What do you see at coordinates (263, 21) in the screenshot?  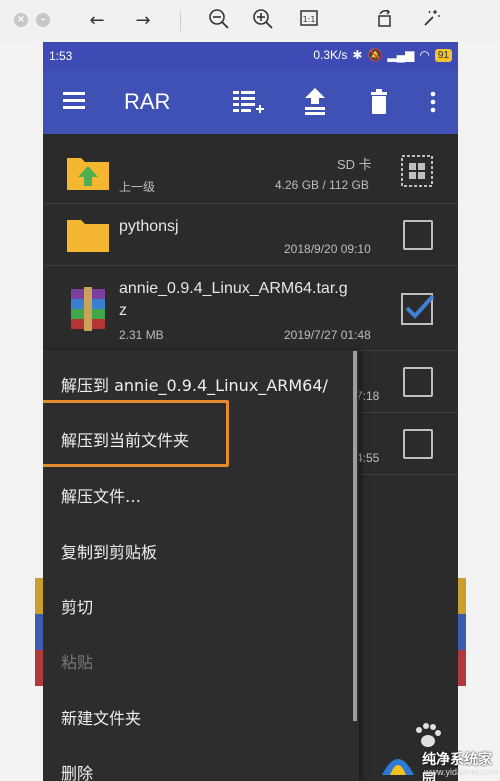 I see `zoom-in-icon` at bounding box center [263, 21].